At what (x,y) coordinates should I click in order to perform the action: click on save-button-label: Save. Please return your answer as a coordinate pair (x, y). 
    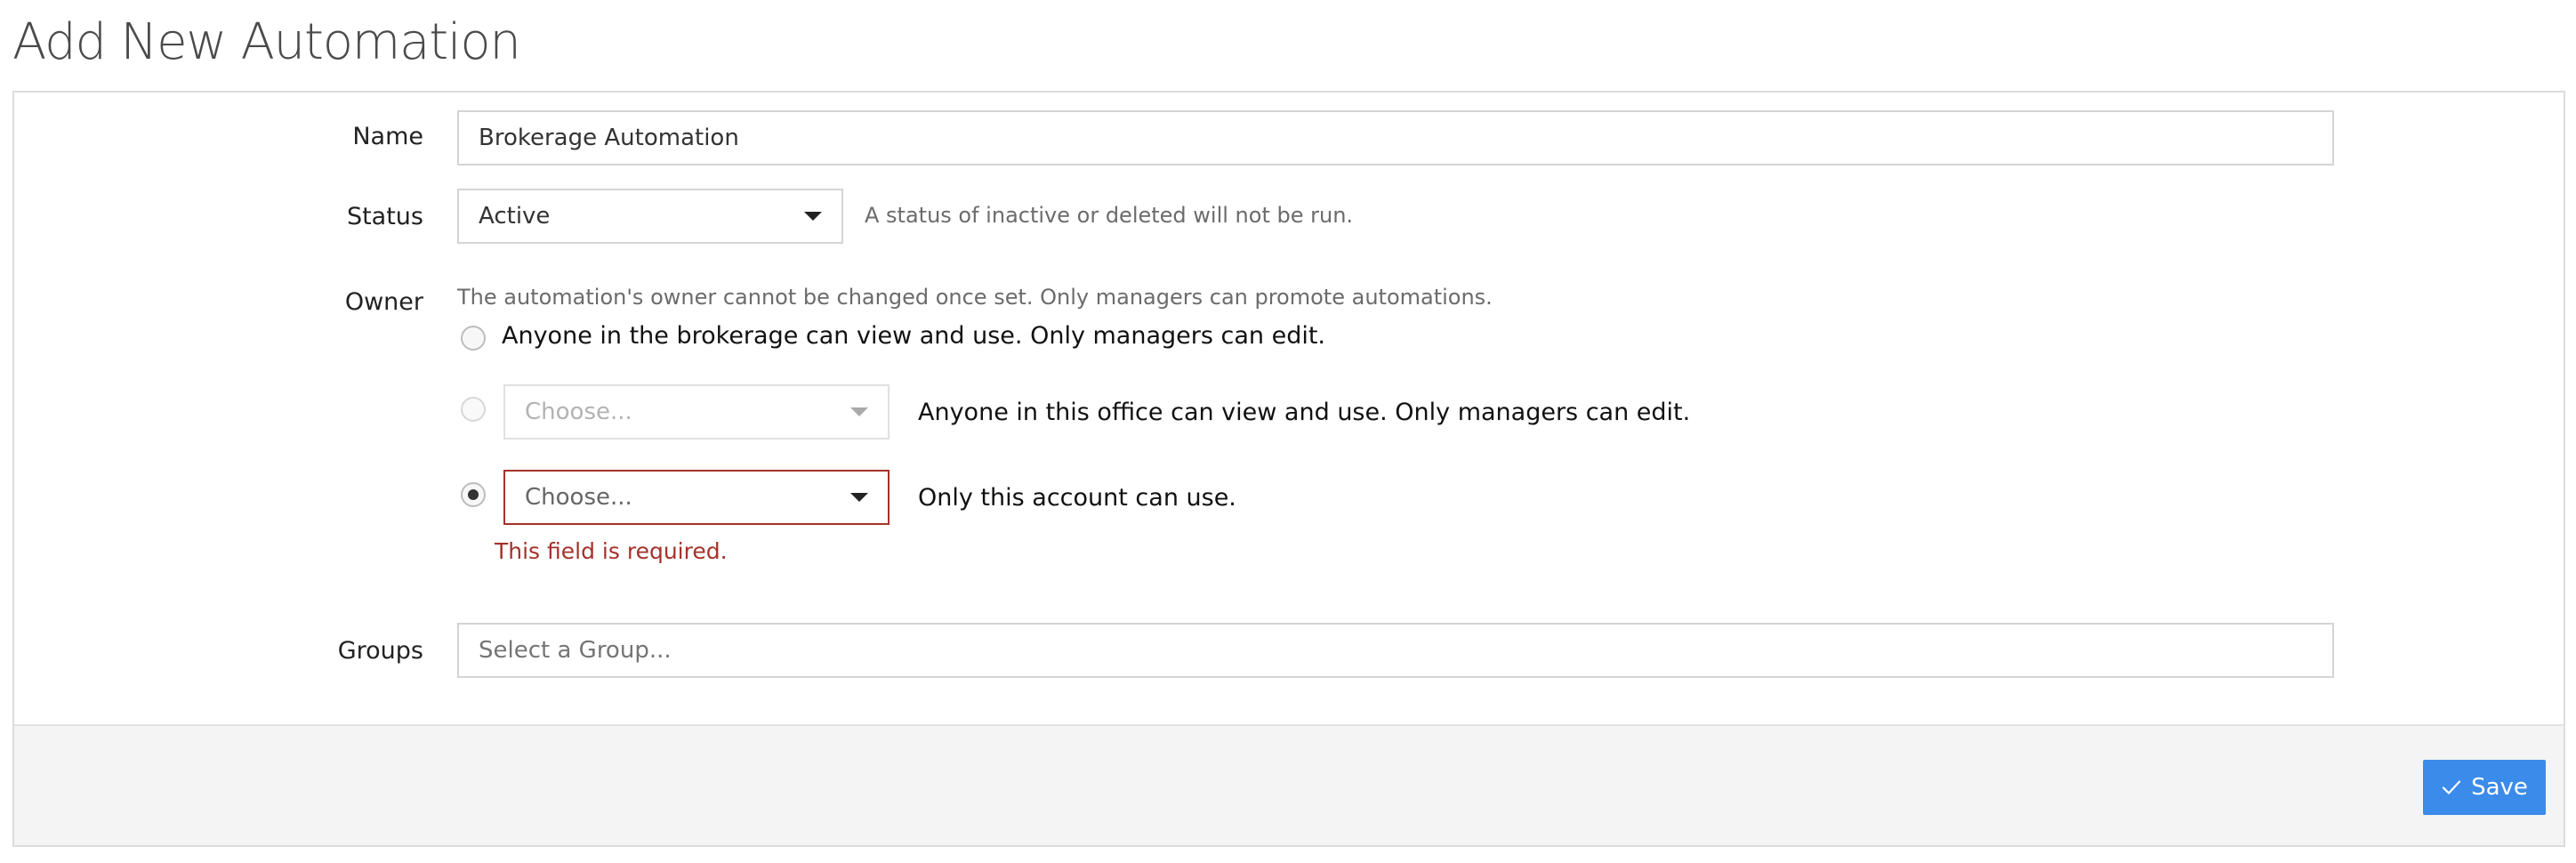
    Looking at the image, I should click on (2499, 787).